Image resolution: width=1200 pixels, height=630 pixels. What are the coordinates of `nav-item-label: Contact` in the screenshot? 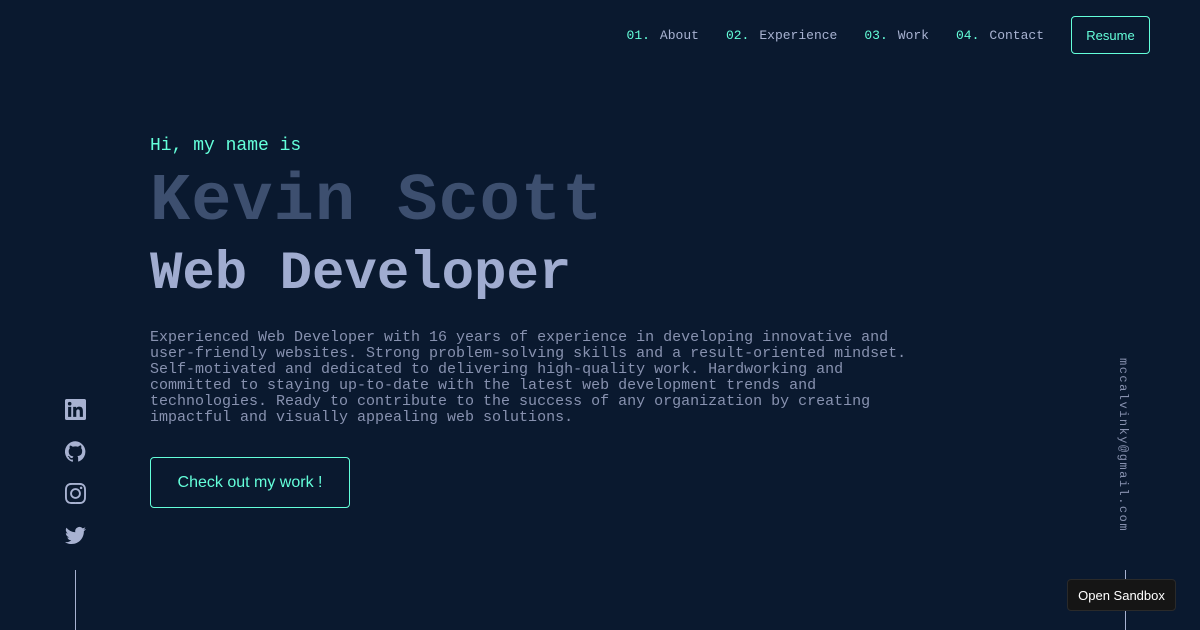 It's located at (1016, 35).